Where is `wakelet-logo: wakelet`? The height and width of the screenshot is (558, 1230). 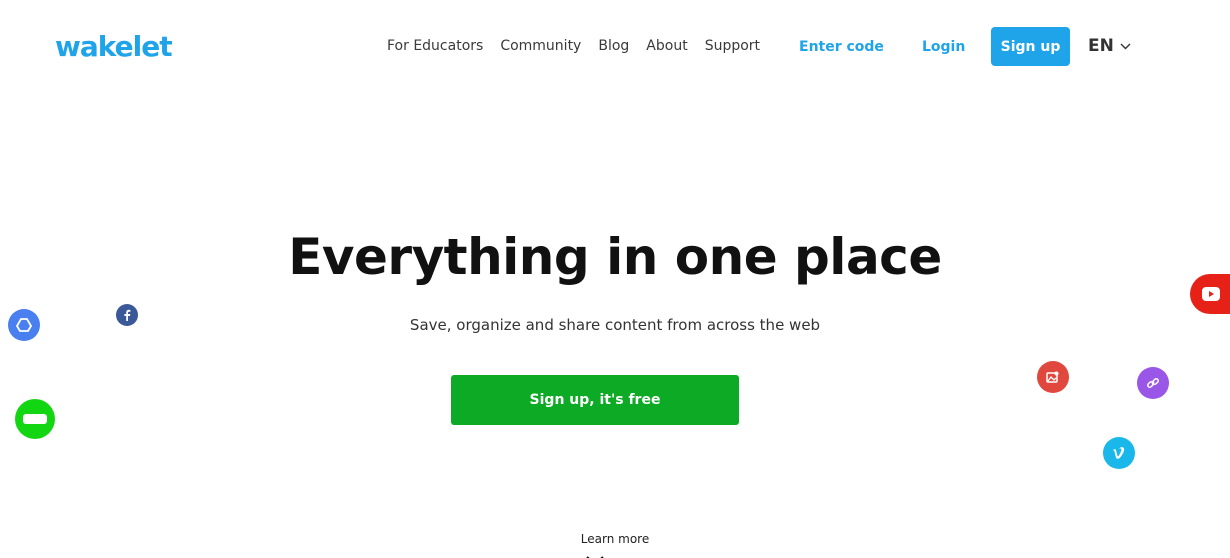
wakelet-logo: wakelet is located at coordinates (114, 46).